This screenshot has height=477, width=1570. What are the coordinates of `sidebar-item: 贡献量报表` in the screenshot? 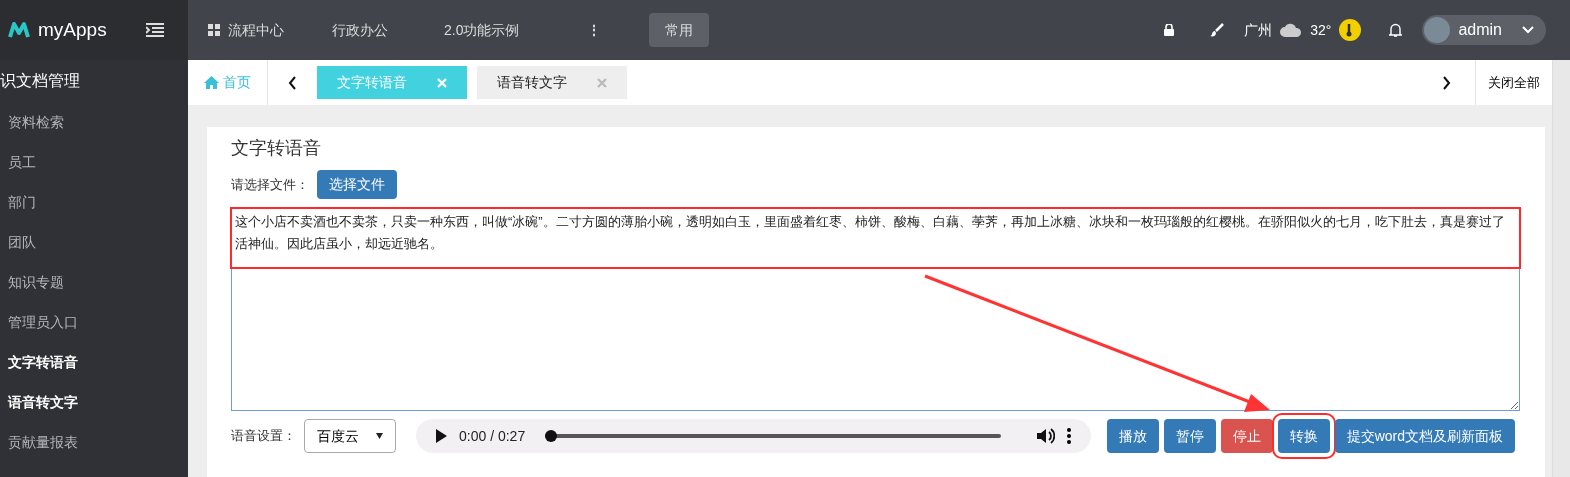 It's located at (94, 442).